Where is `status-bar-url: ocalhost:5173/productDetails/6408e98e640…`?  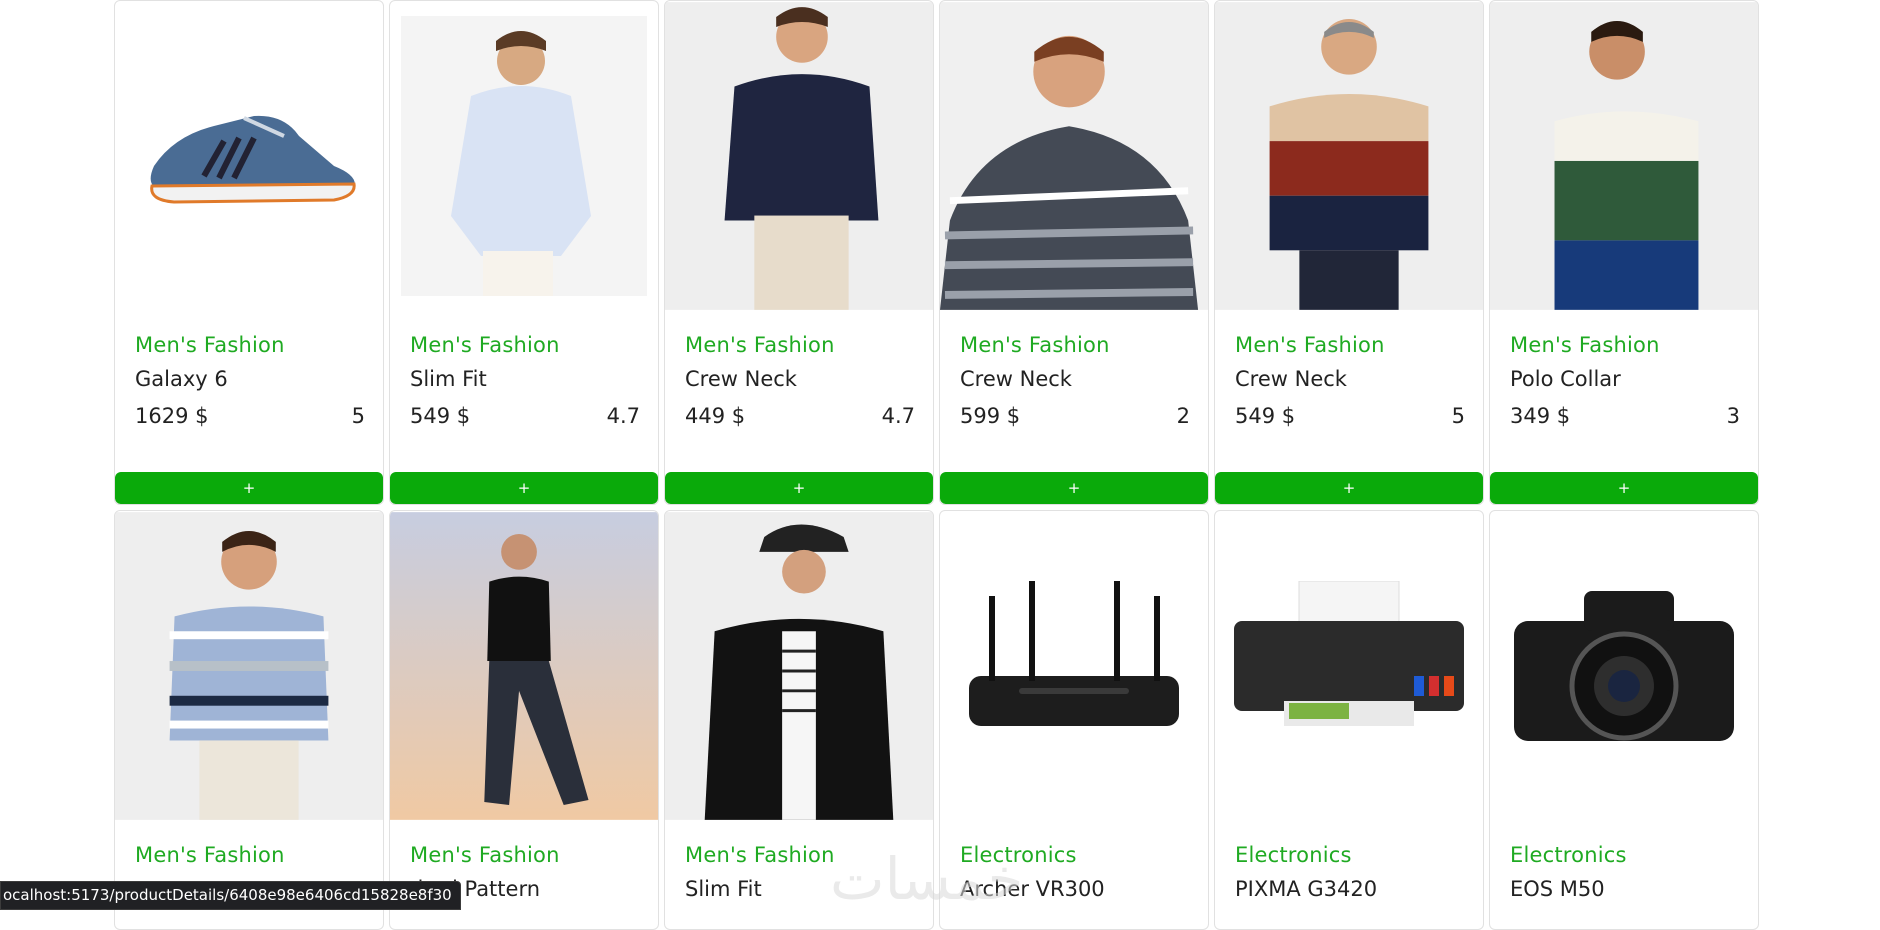 status-bar-url: ocalhost:5173/productDetails/6408e98e640… is located at coordinates (230, 895).